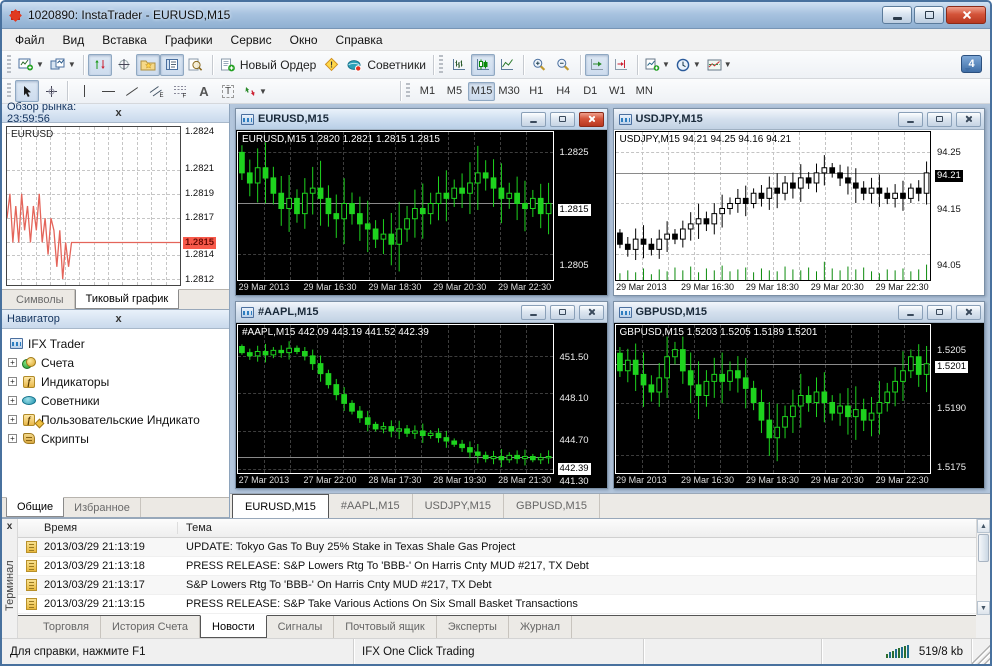 This screenshot has height=666, width=992. I want to click on crosshair-button, so click(51, 91).